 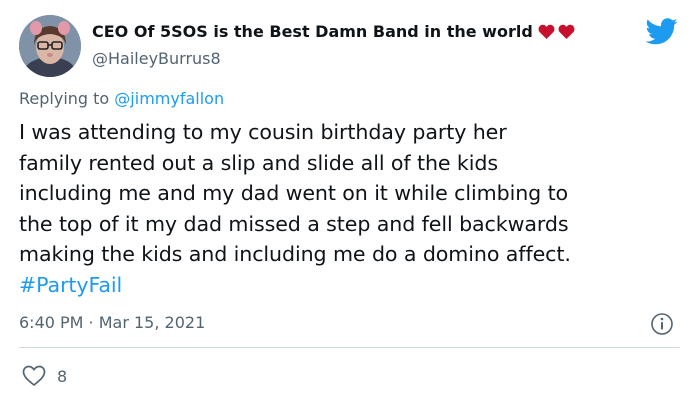 I want to click on replying-to: Replying to @jimmyfallon, so click(x=121, y=98).